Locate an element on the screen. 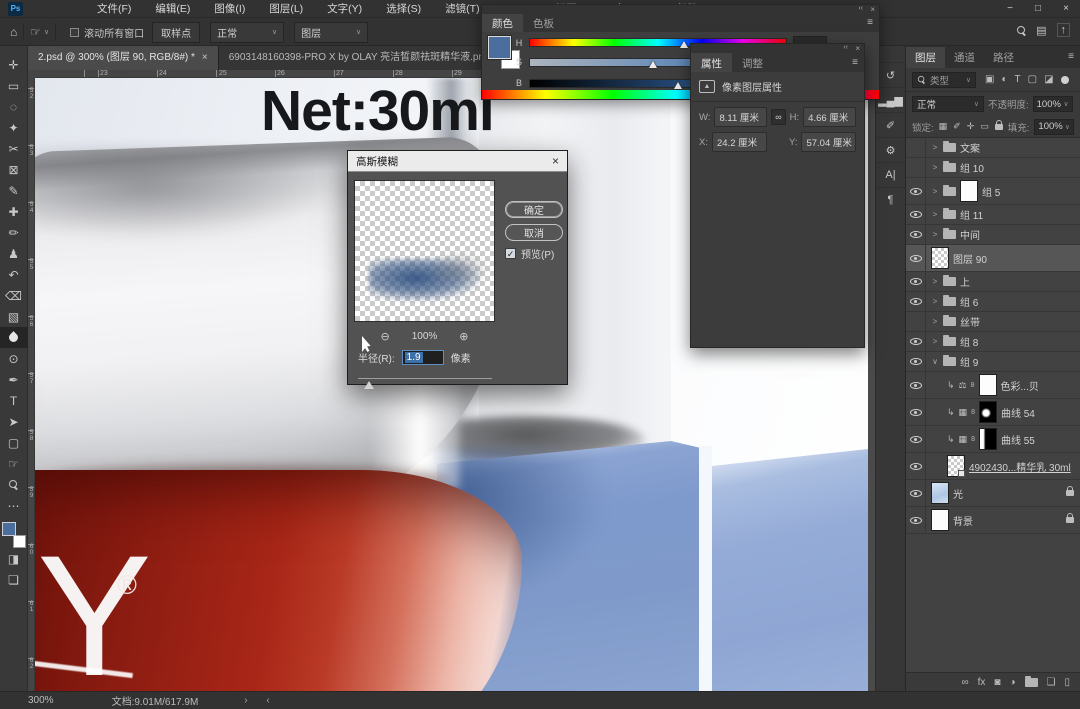 The height and width of the screenshot is (709, 1080). color-tab-0: 颜色 is located at coordinates (502, 23).